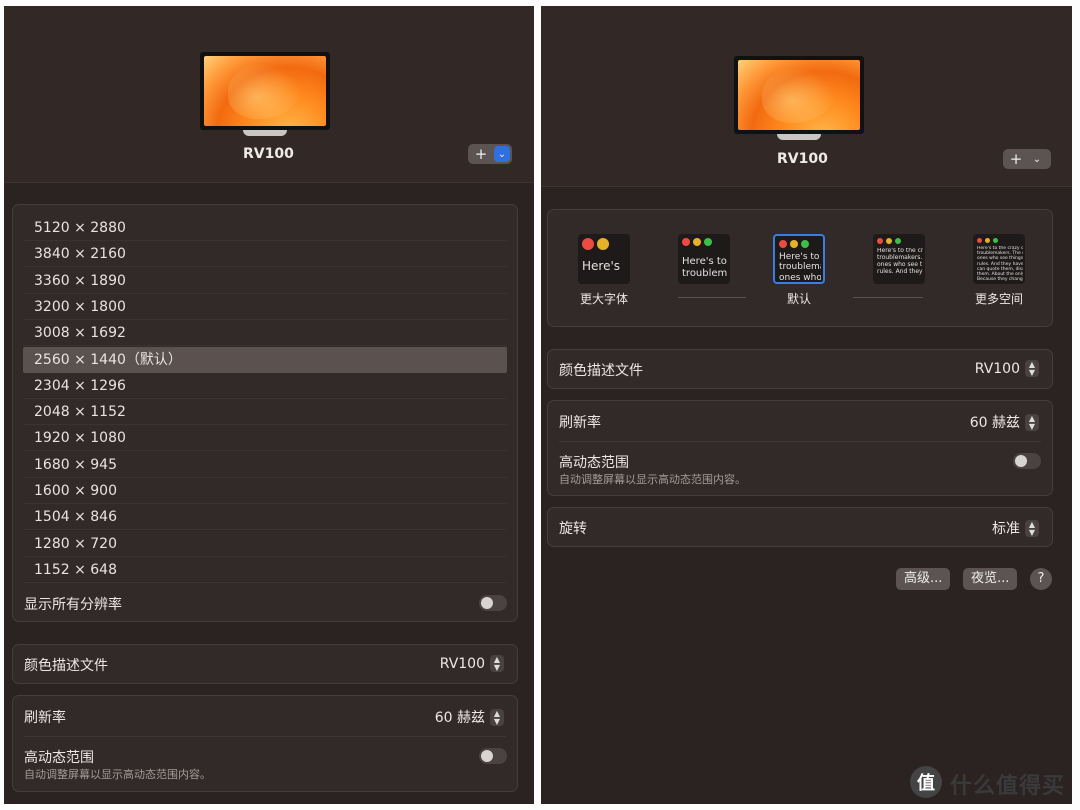  Describe the element at coordinates (265, 228) in the screenshot. I see `resolution-option: 5120 × 2880` at that location.